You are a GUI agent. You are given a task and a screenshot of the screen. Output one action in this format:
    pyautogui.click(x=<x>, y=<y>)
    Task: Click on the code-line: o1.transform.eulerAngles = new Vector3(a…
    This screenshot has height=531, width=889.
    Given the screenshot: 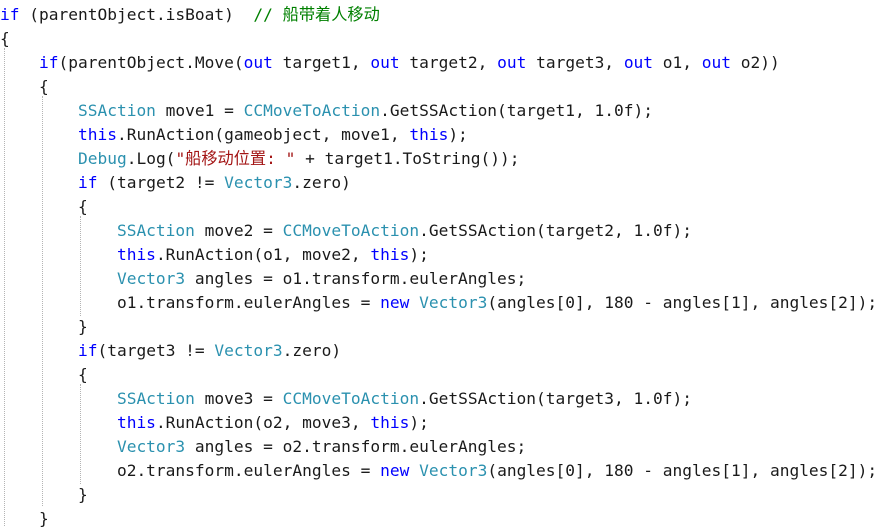 What is the action you would take?
    pyautogui.click(x=438, y=303)
    